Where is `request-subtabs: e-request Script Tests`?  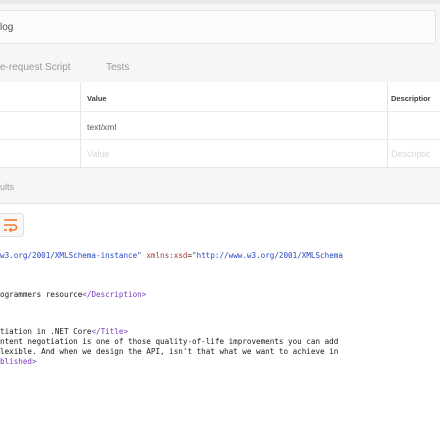
request-subtabs: e-request Script Tests is located at coordinates (220, 66).